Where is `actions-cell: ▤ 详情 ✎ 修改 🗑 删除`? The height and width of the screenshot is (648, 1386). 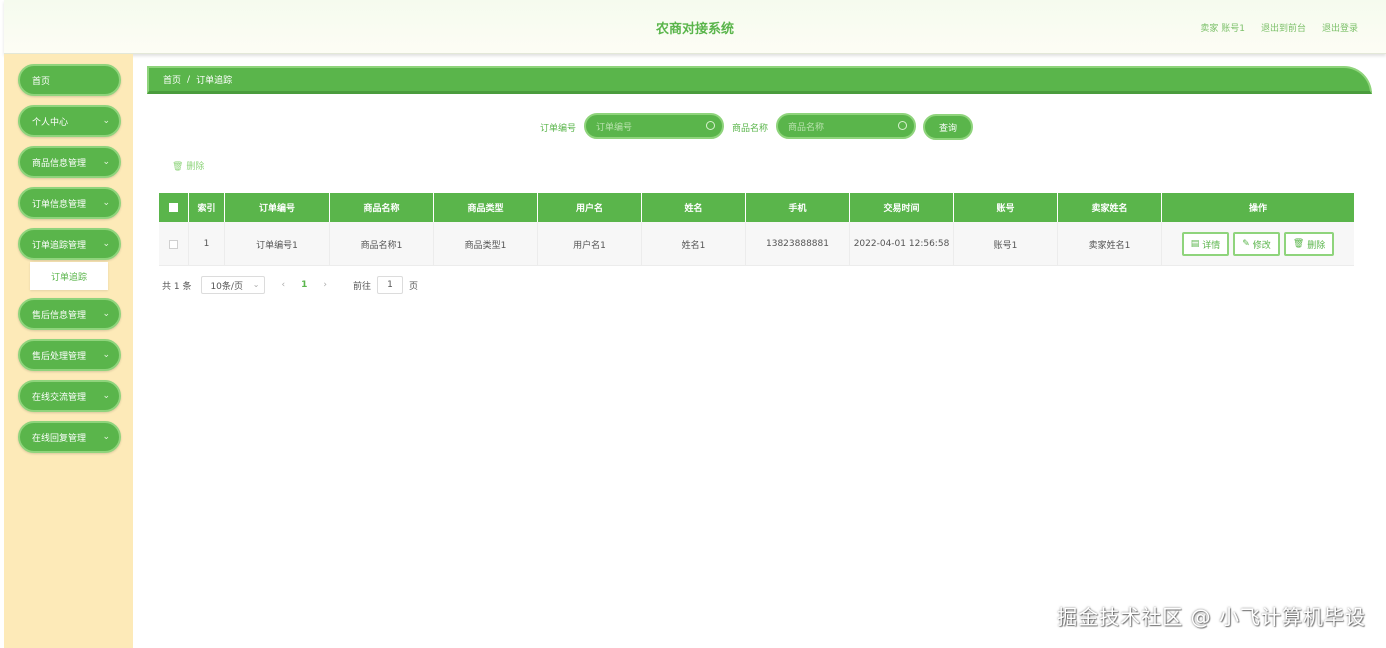 actions-cell: ▤ 详情 ✎ 修改 🗑 删除 is located at coordinates (1258, 244).